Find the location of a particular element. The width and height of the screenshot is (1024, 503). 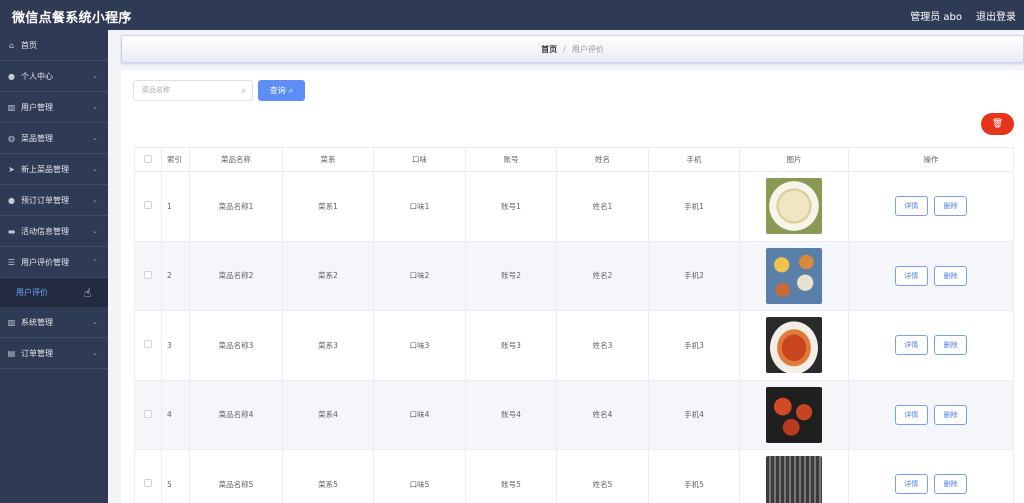

sidebar-subitem-label: 用户评价 is located at coordinates (32, 292).